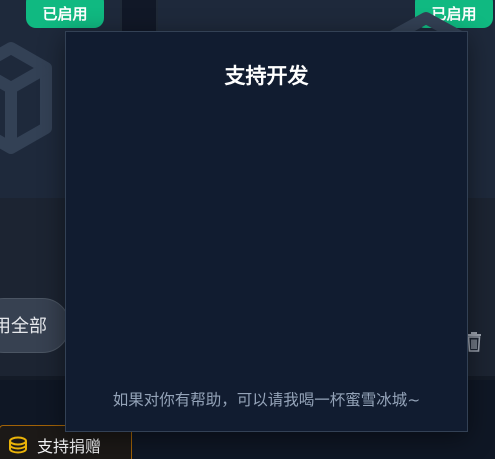 The height and width of the screenshot is (459, 495). I want to click on enable-all-label: 用全部, so click(23, 326).